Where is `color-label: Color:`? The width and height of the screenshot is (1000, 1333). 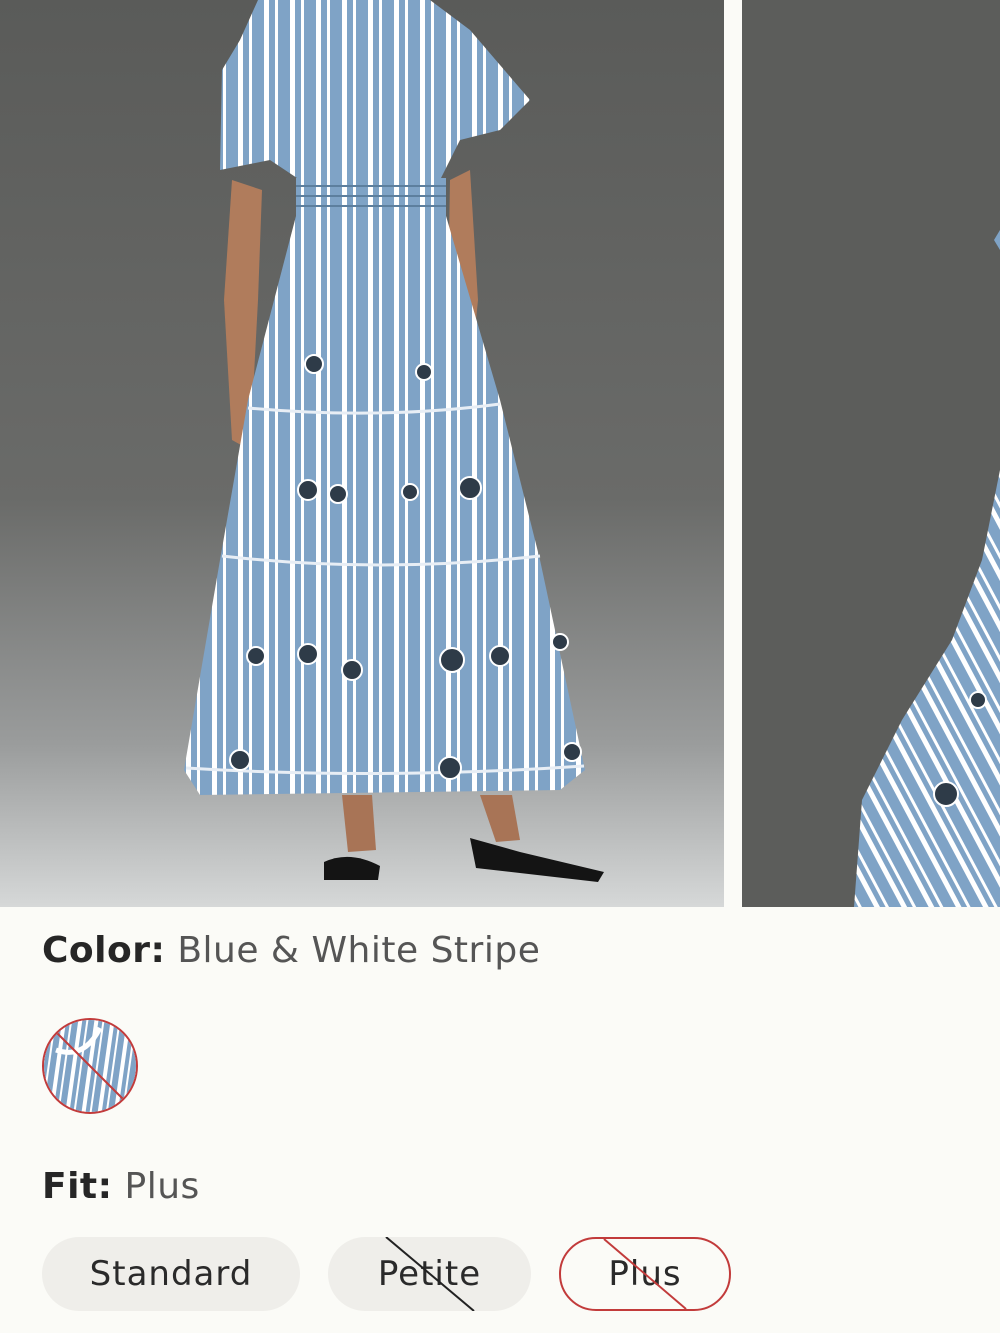 color-label: Color: is located at coordinates (104, 950).